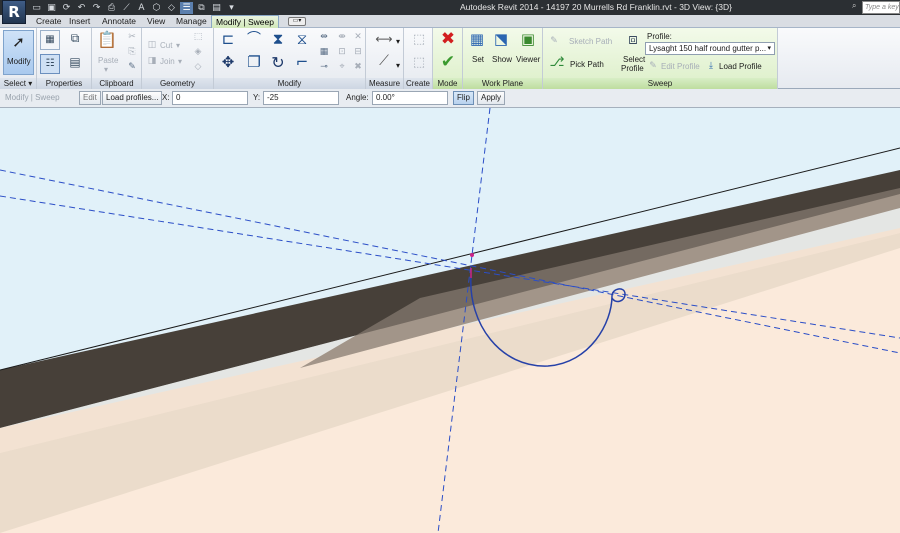 The image size is (900, 533). Describe the element at coordinates (740, 66) in the screenshot. I see `load-profile-label: Load Profile` at that location.